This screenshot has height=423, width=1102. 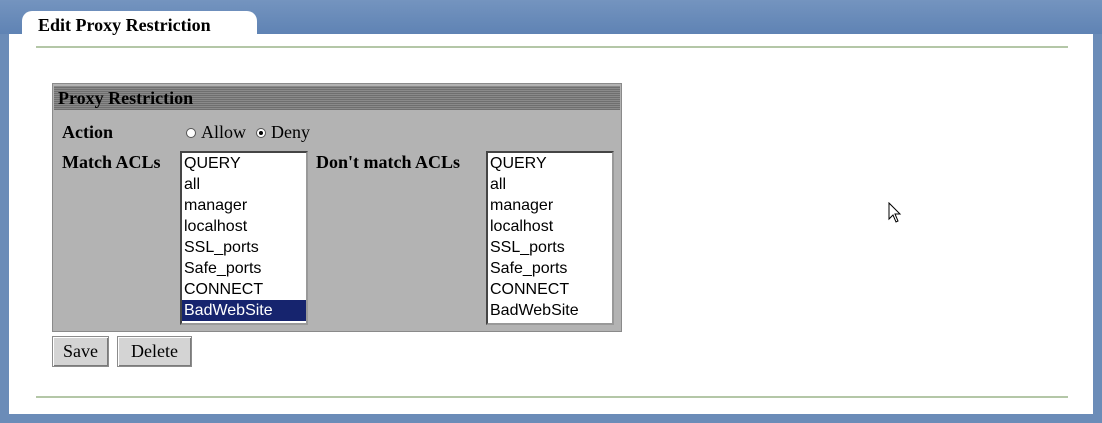 What do you see at coordinates (248, 132) in the screenshot?
I see `action-radio-group: Allow Deny` at bounding box center [248, 132].